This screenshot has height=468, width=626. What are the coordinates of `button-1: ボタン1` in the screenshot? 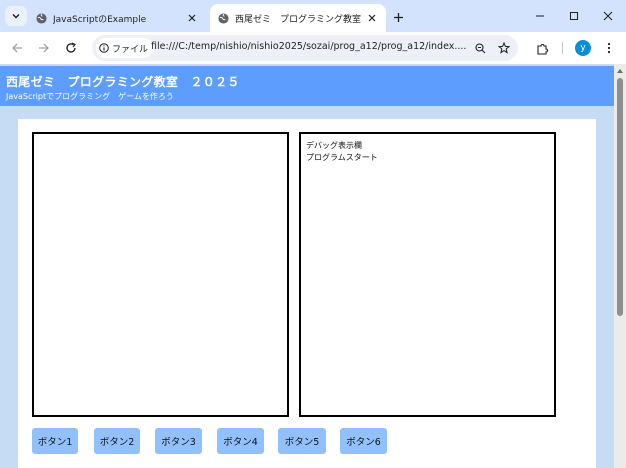 It's located at (55, 441).